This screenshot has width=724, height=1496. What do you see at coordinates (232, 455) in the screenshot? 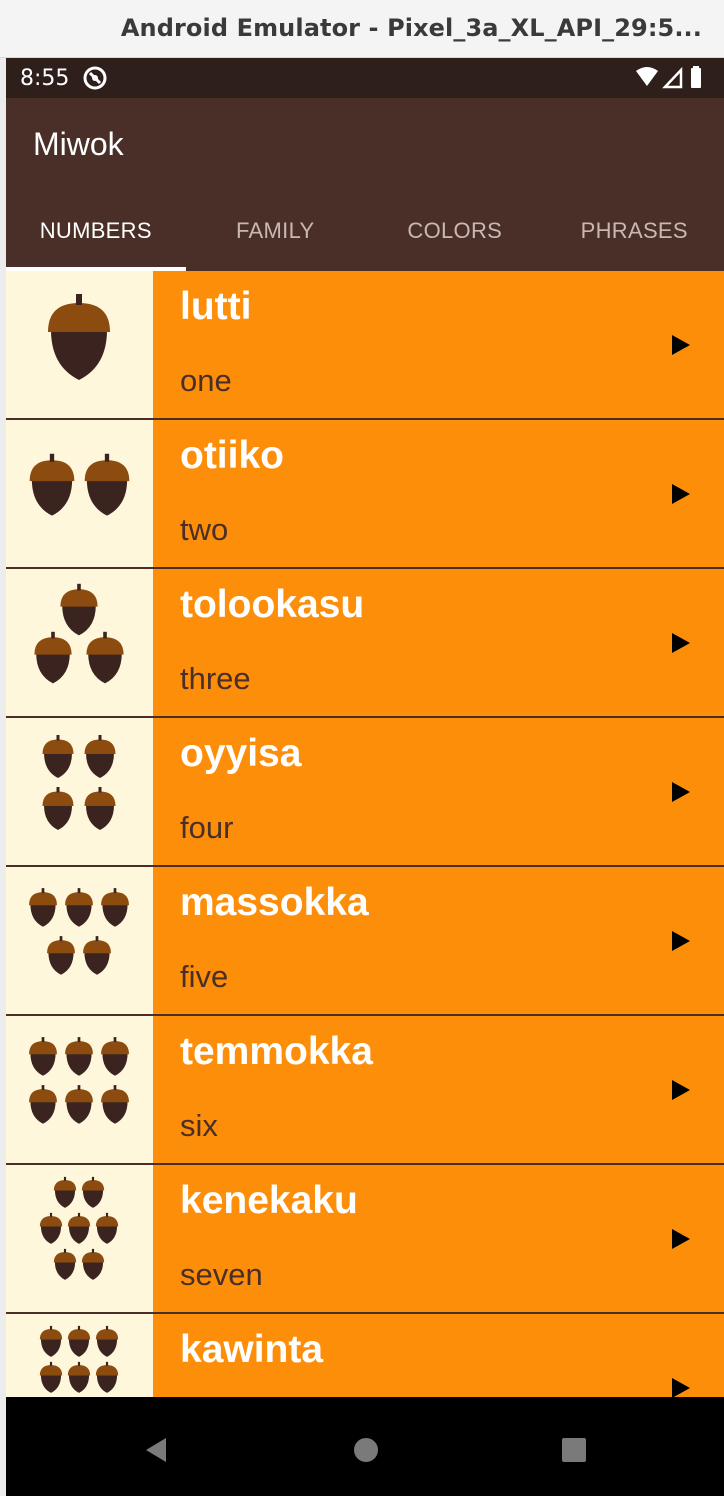
I see `miwok-word: otiiko` at bounding box center [232, 455].